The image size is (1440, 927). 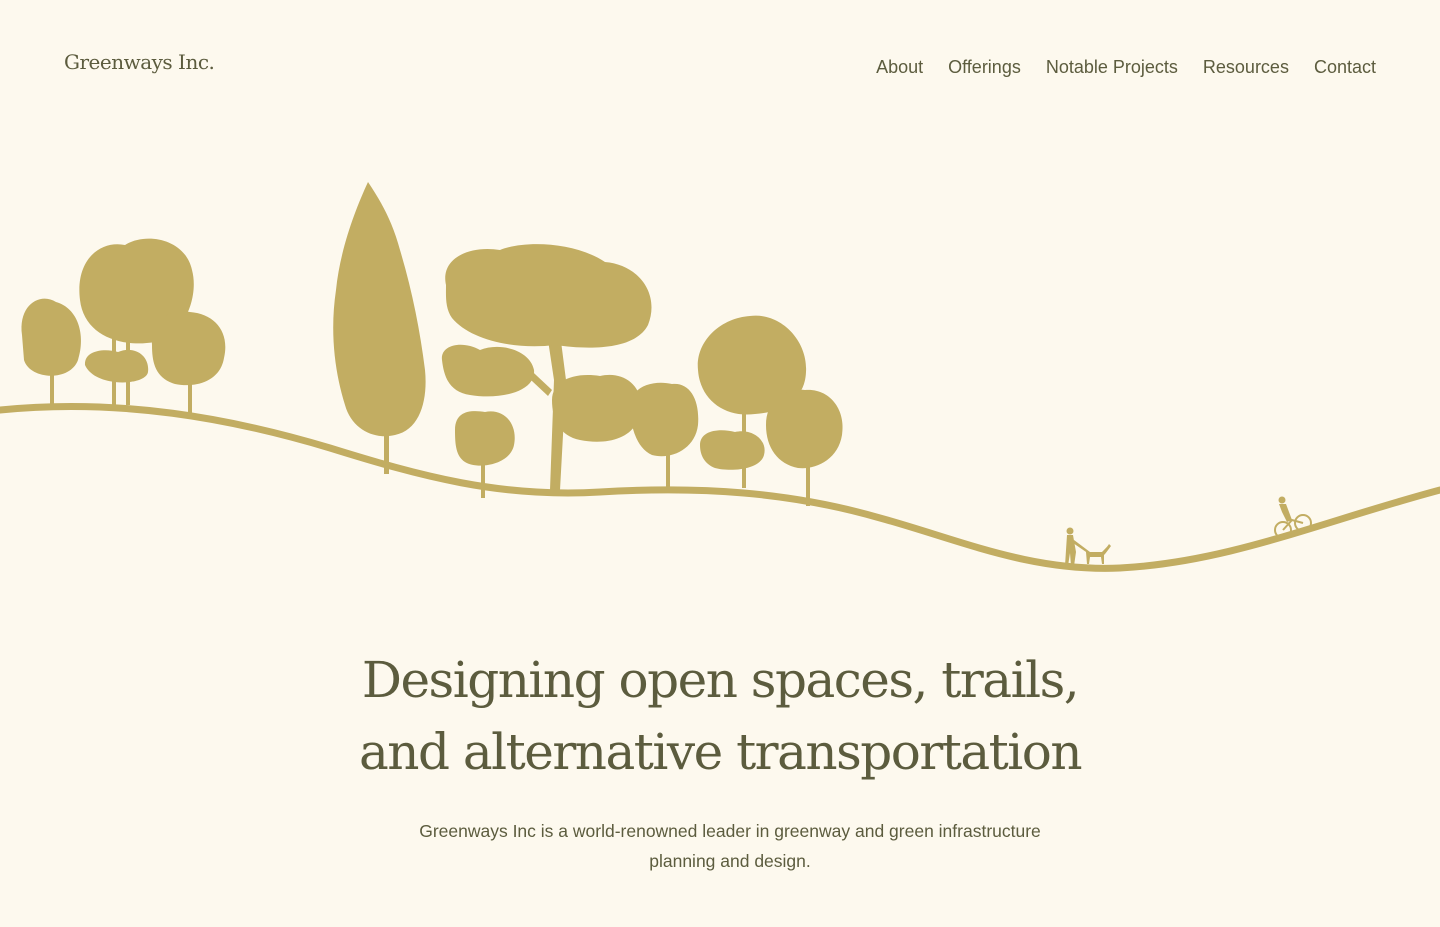 What do you see at coordinates (139, 62) in the screenshot?
I see `brand-logo: Greenways Inc.` at bounding box center [139, 62].